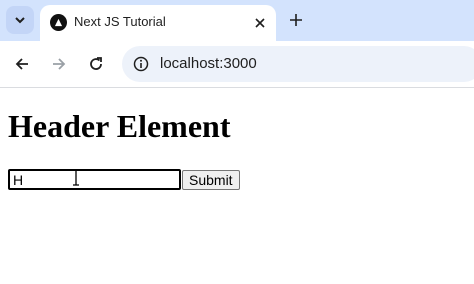  I want to click on tab-search-button, so click(20, 20).